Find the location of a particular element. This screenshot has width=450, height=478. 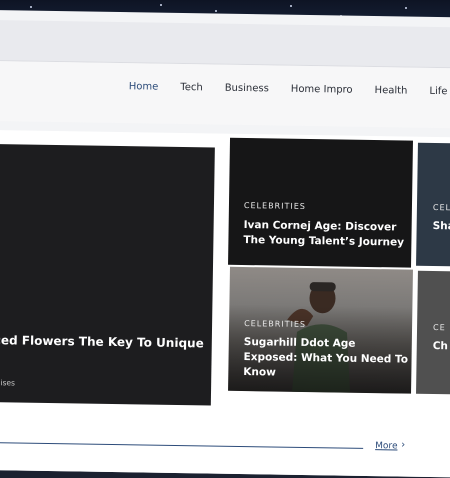

nav-item-home-improvement: Home Impro is located at coordinates (322, 90).